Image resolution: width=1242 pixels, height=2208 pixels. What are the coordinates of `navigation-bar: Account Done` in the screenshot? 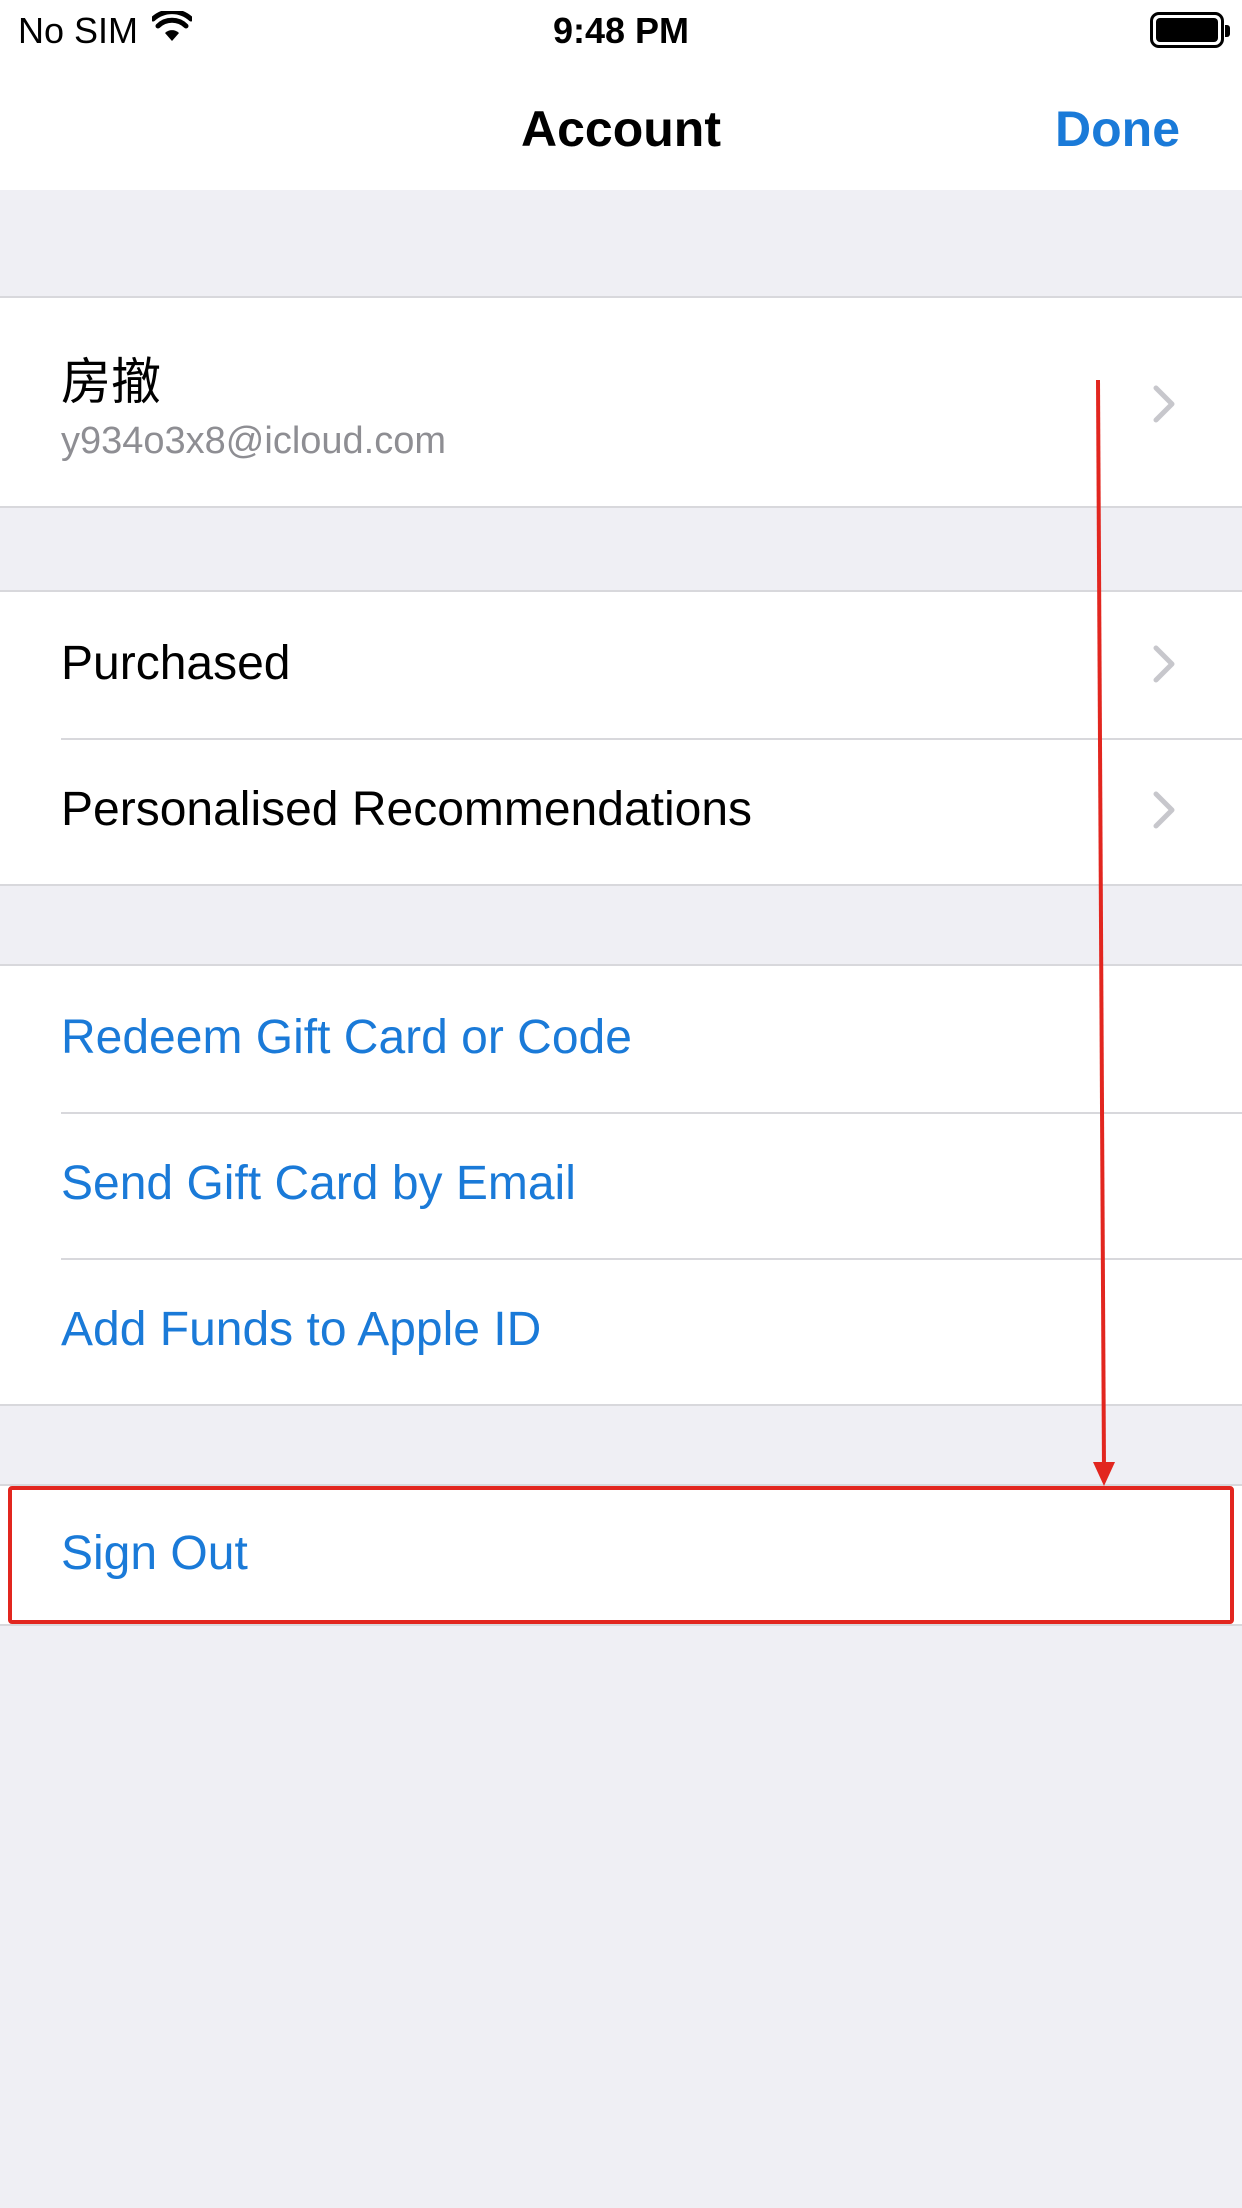 It's located at (621, 125).